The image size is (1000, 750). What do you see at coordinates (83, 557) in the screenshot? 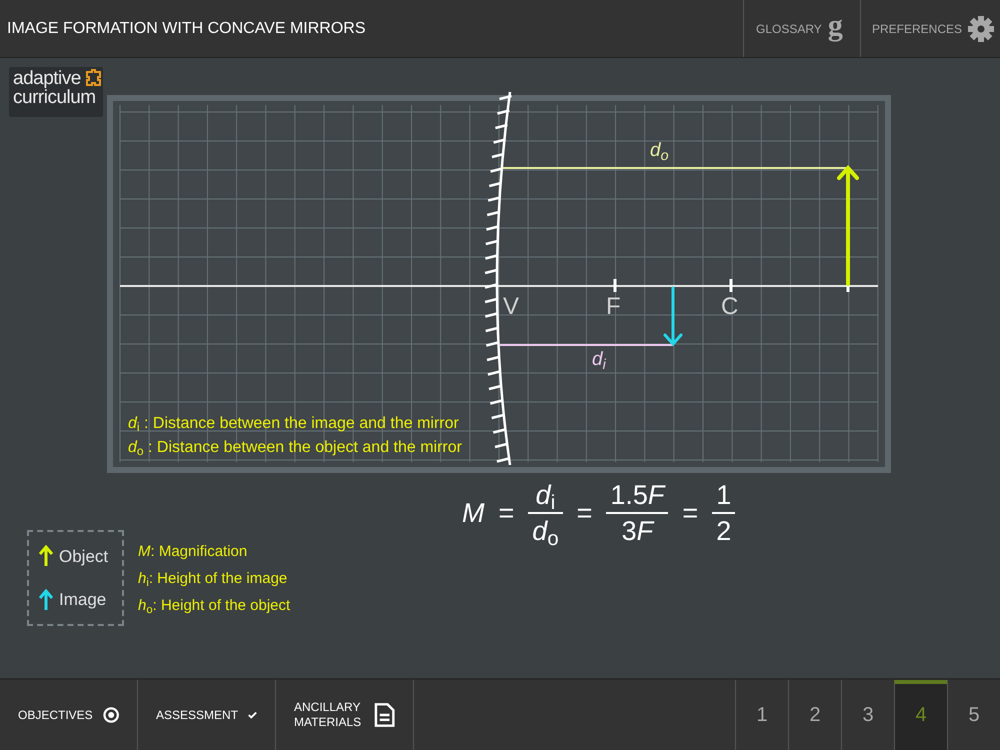
I see `legend-label: Object` at bounding box center [83, 557].